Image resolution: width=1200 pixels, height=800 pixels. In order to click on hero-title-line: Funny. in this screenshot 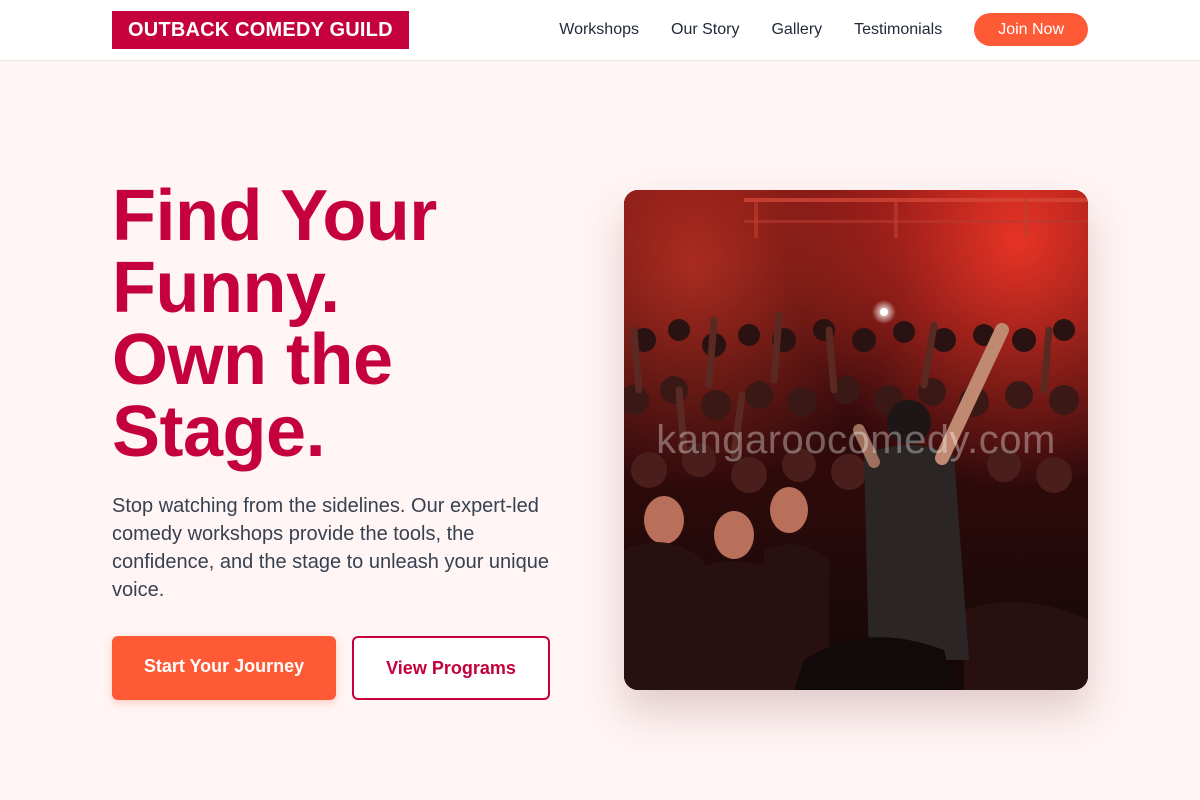, I will do `click(226, 288)`.